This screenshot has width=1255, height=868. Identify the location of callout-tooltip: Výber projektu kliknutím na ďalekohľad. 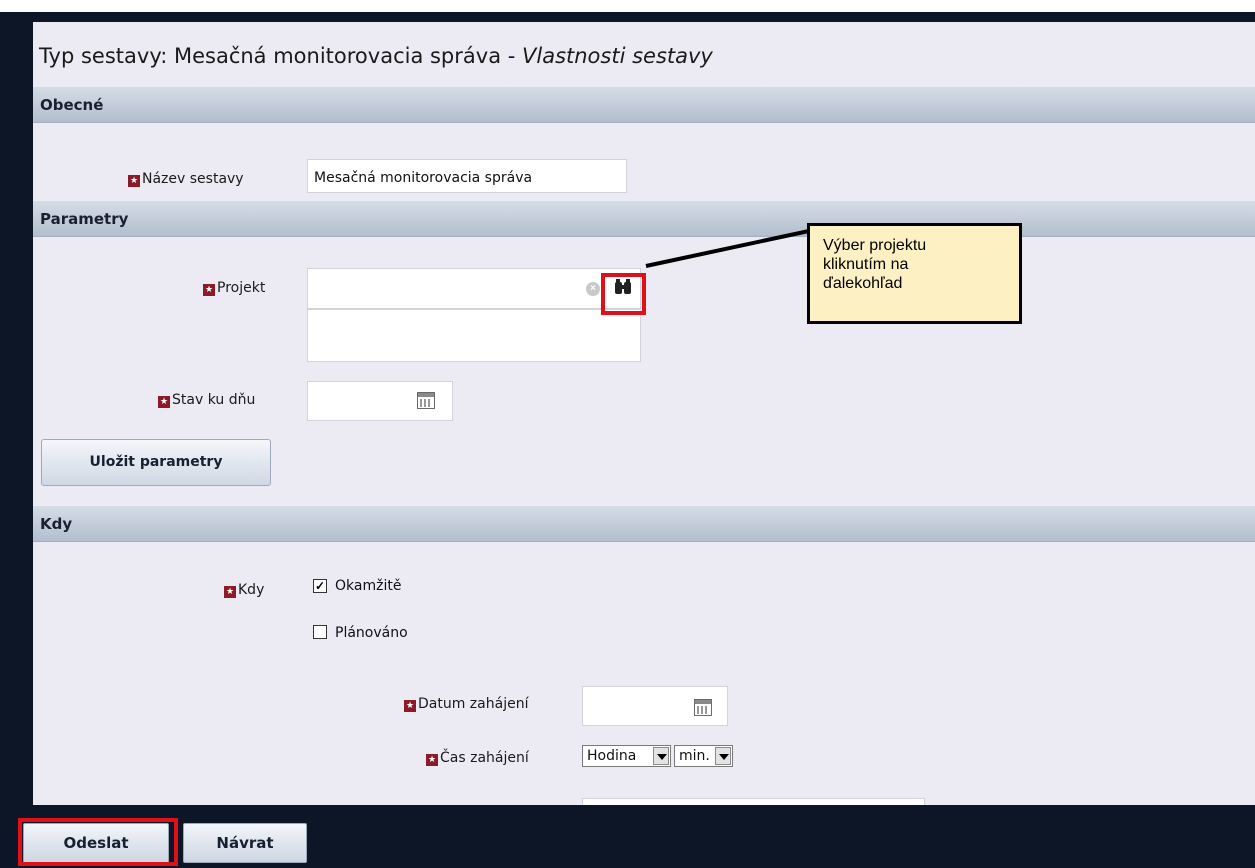
(914, 273).